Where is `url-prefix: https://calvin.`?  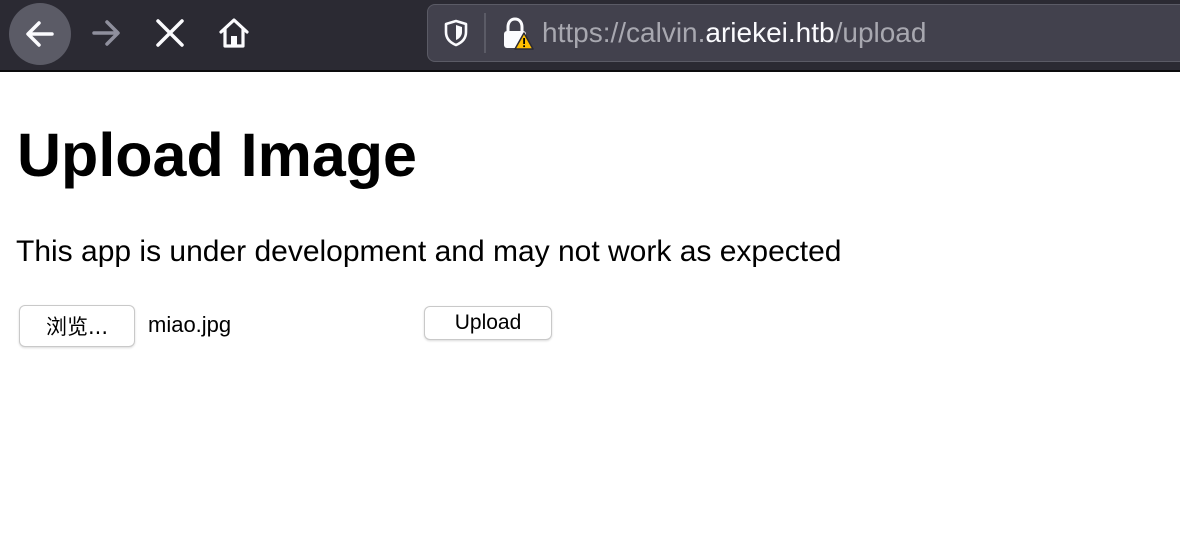 url-prefix: https://calvin. is located at coordinates (624, 32).